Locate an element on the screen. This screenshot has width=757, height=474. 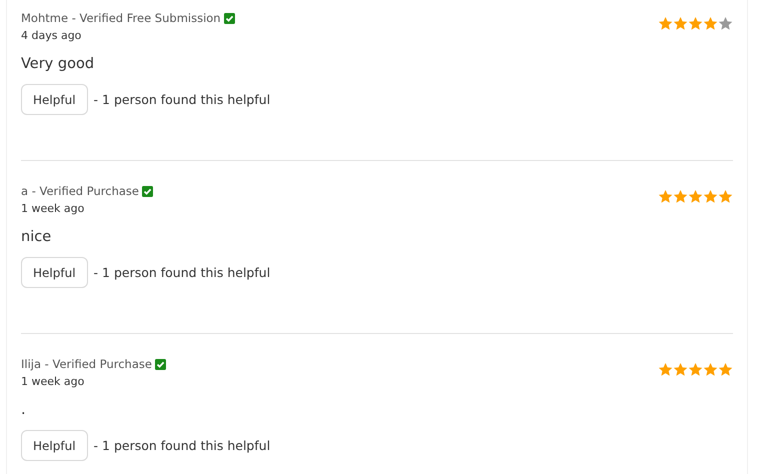
reviewer-name: a - Verified Purchase is located at coordinates (80, 191).